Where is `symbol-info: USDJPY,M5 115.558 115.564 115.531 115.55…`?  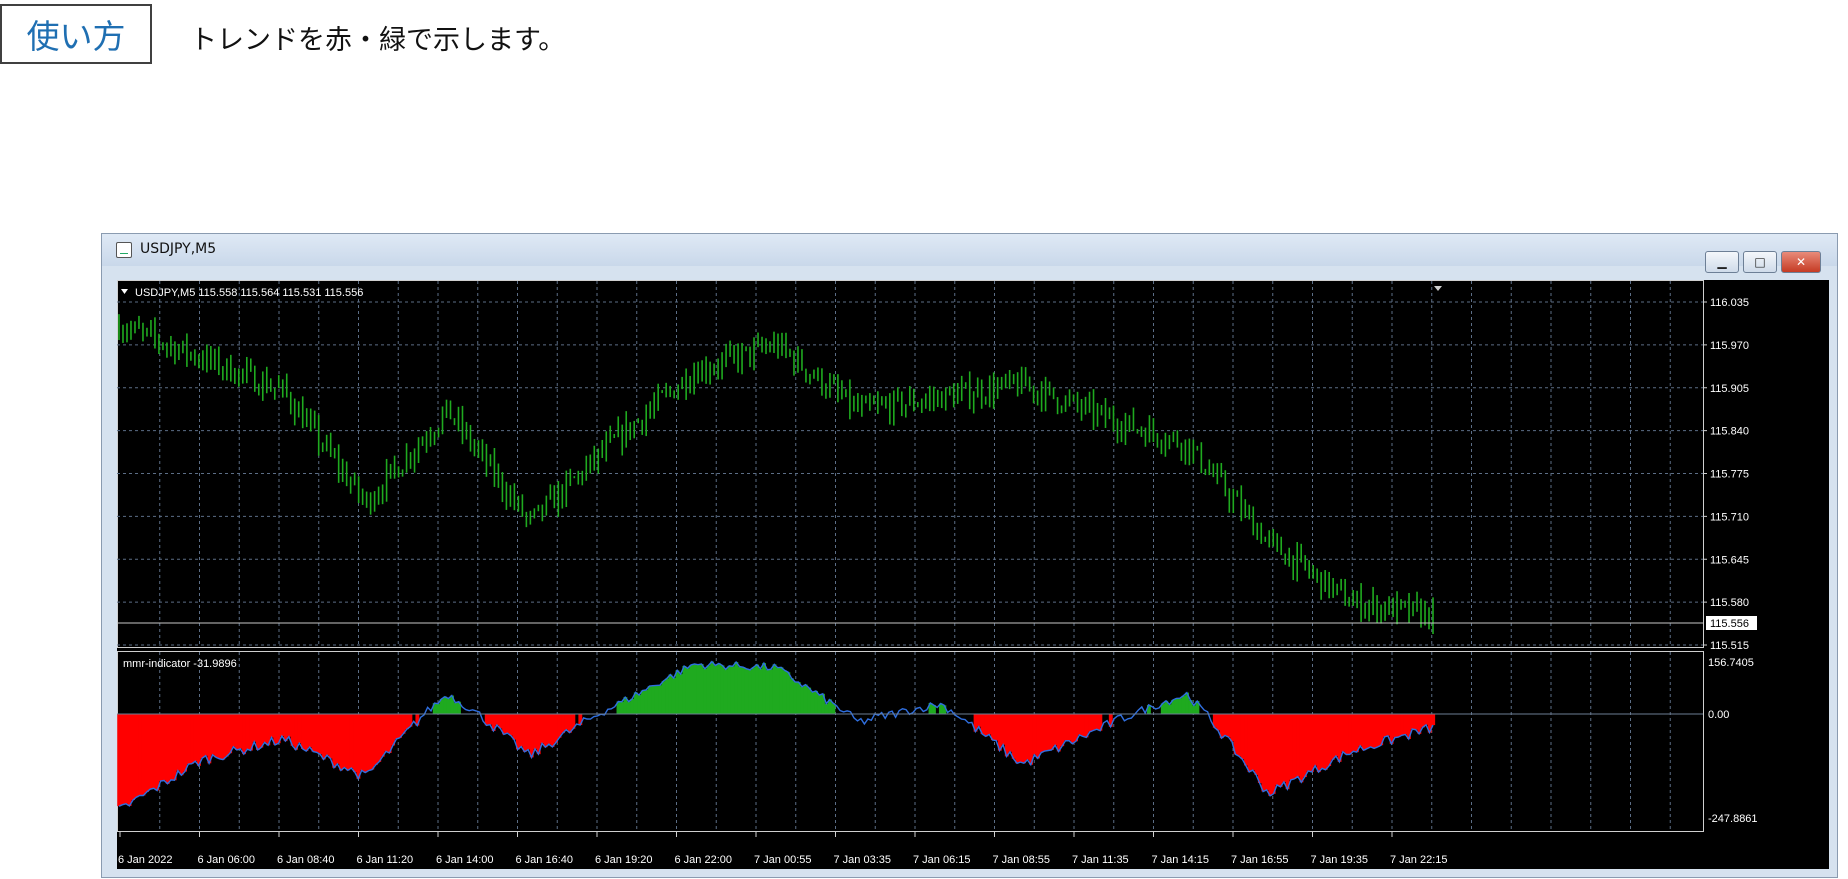 symbol-info: USDJPY,M5 115.558 115.564 115.531 115.55… is located at coordinates (249, 293).